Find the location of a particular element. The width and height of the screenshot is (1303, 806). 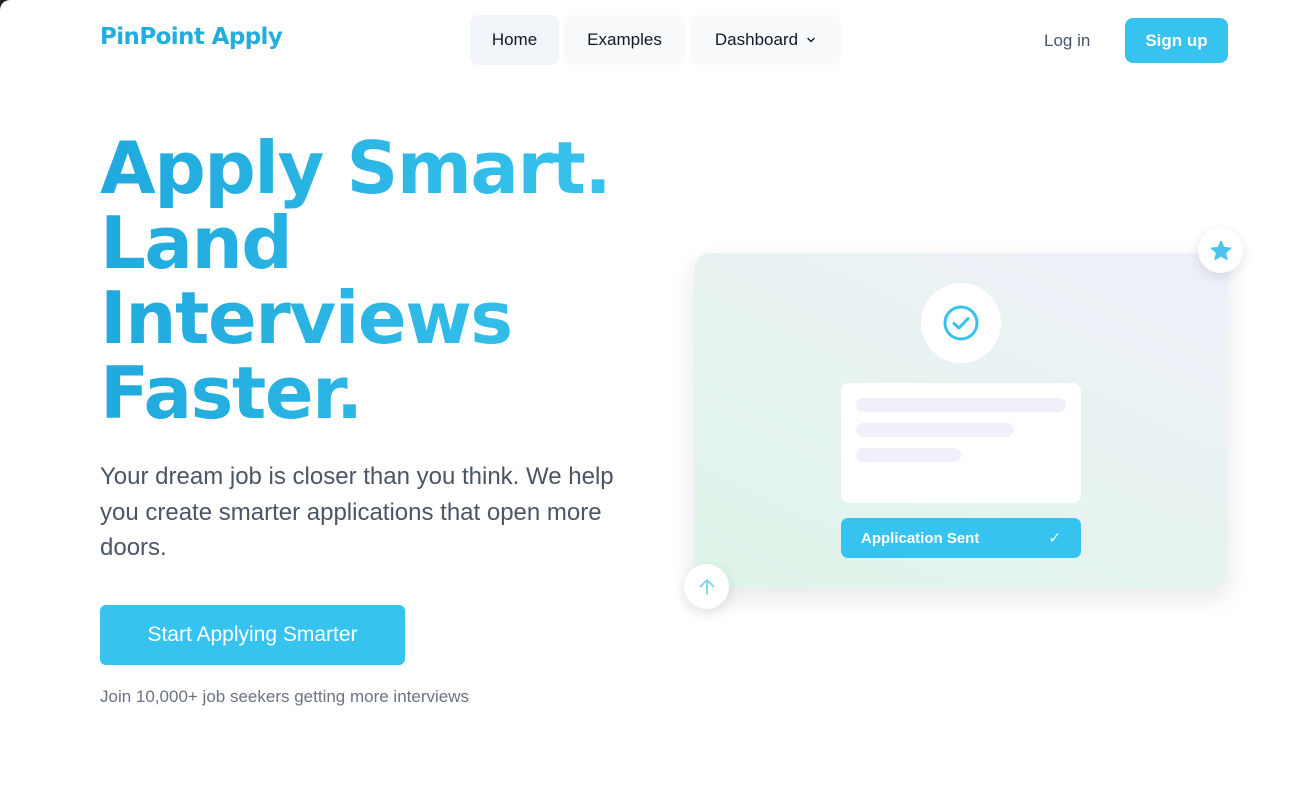

arrow-badge is located at coordinates (706, 586).